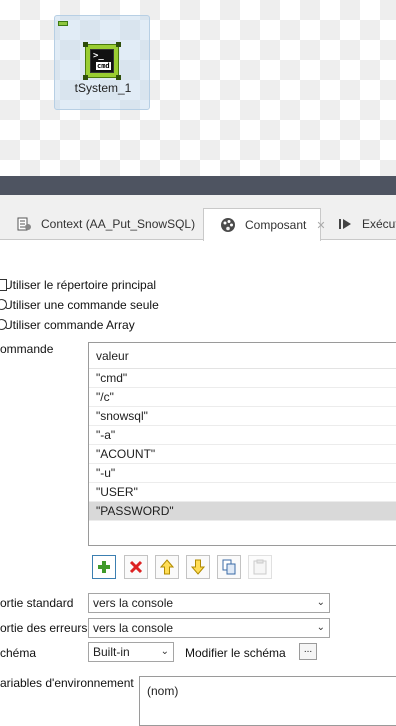 Image resolution: width=396 pixels, height=726 pixels. I want to click on stdout-label: ortie standard, so click(37, 603).